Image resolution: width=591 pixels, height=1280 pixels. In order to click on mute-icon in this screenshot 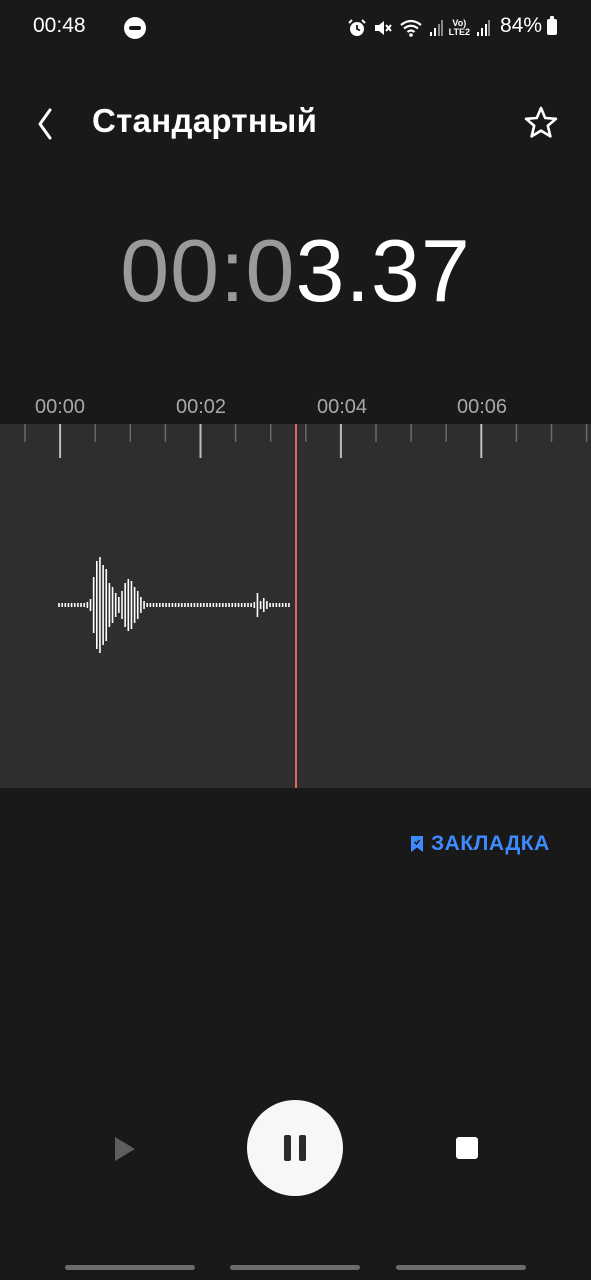, I will do `click(383, 28)`.